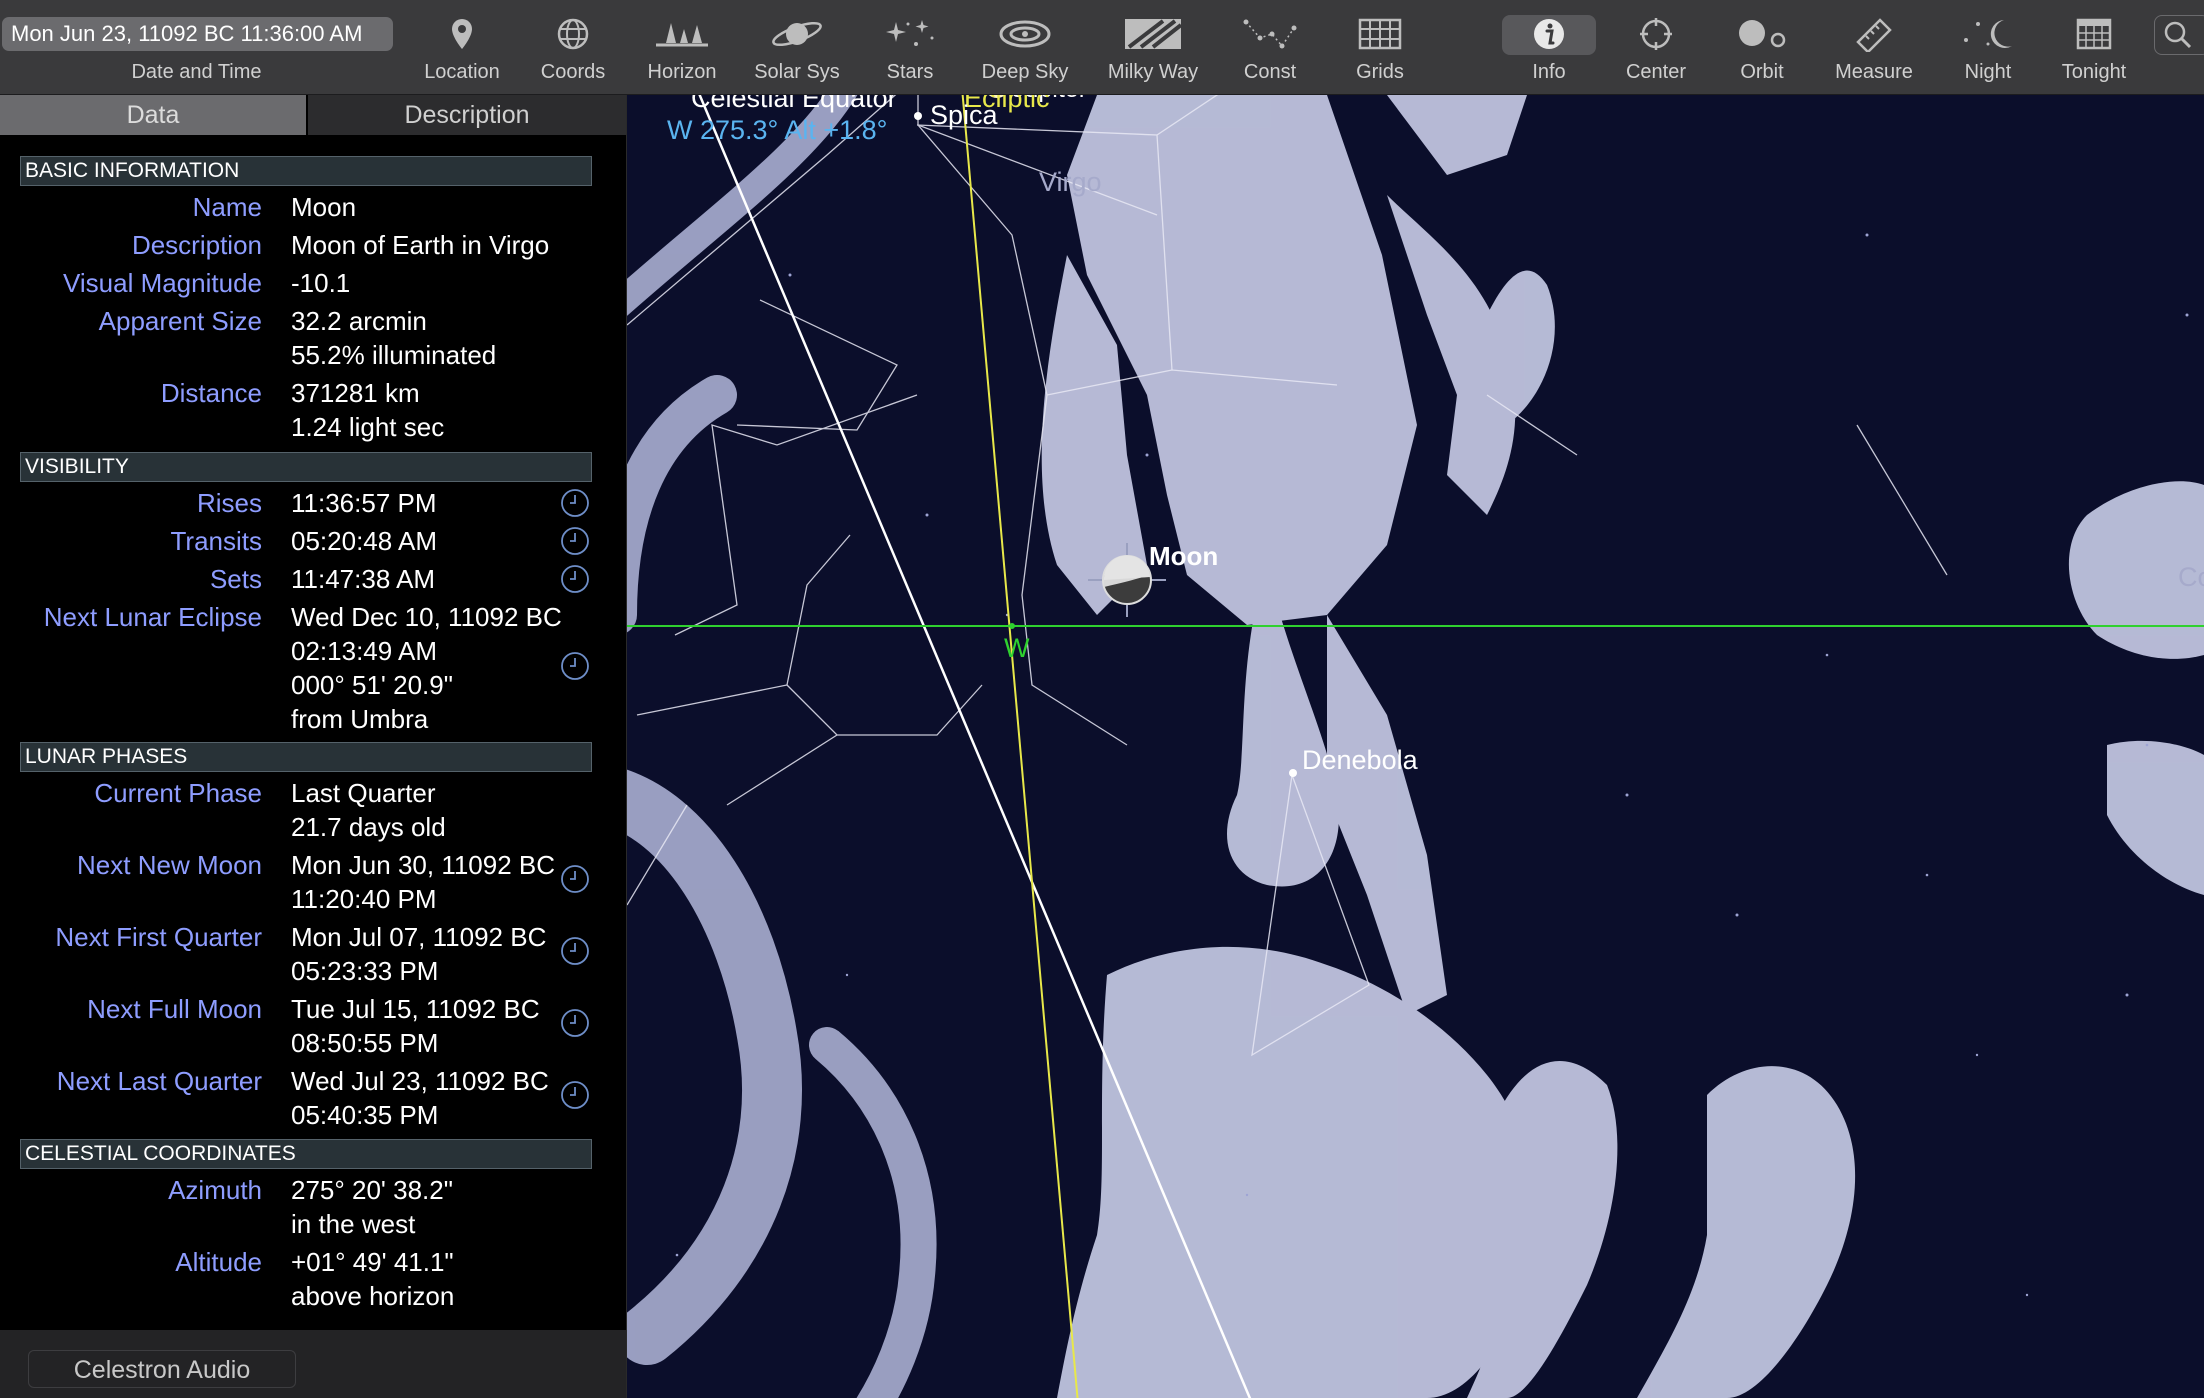 The height and width of the screenshot is (1398, 2204). What do you see at coordinates (1380, 72) in the screenshot?
I see `grids-label: Grids` at bounding box center [1380, 72].